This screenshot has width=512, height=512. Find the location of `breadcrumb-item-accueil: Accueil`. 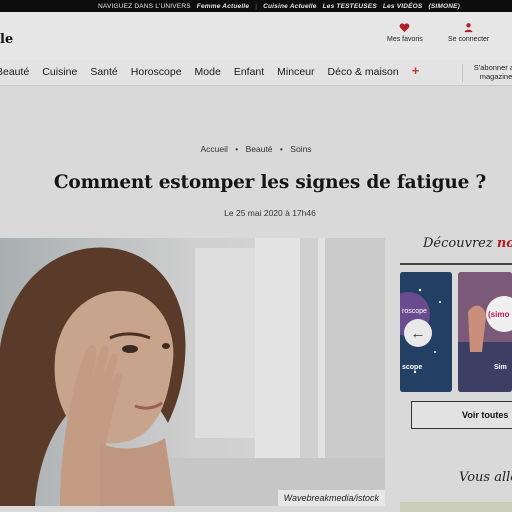

breadcrumb-item-accueil: Accueil is located at coordinates (213, 149).